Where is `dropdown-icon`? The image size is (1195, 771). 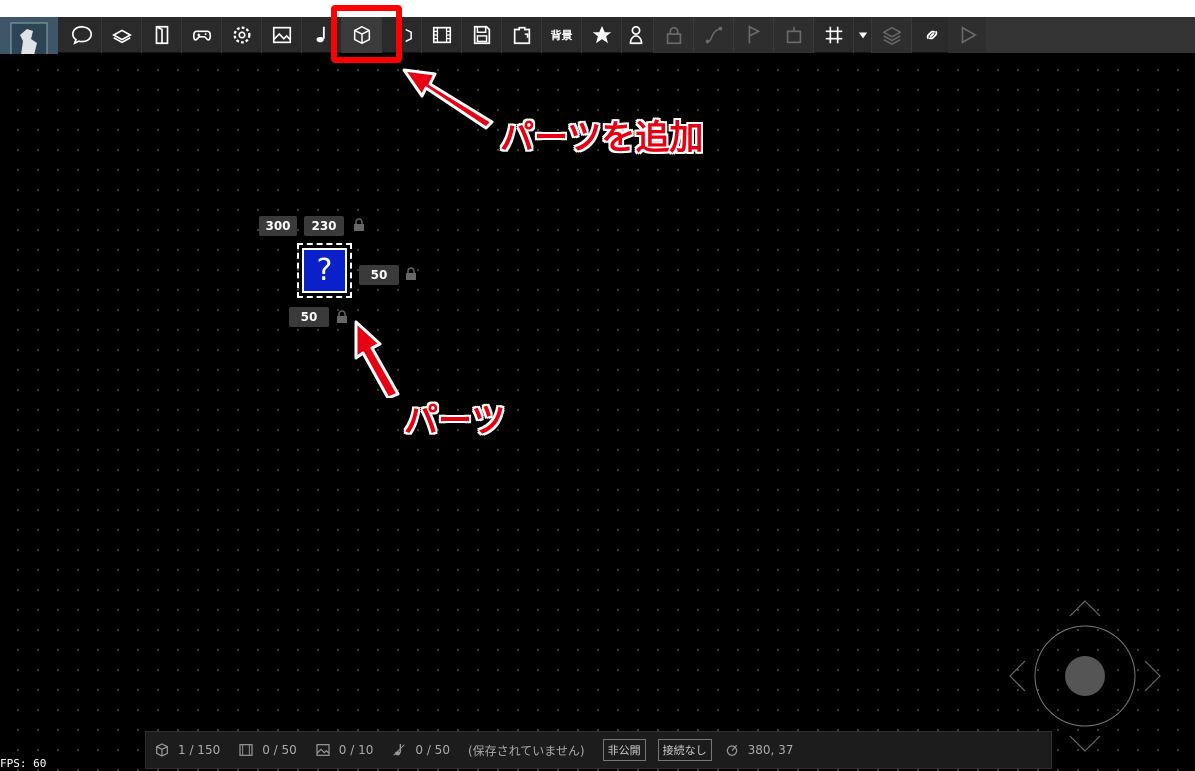
dropdown-icon is located at coordinates (863, 35).